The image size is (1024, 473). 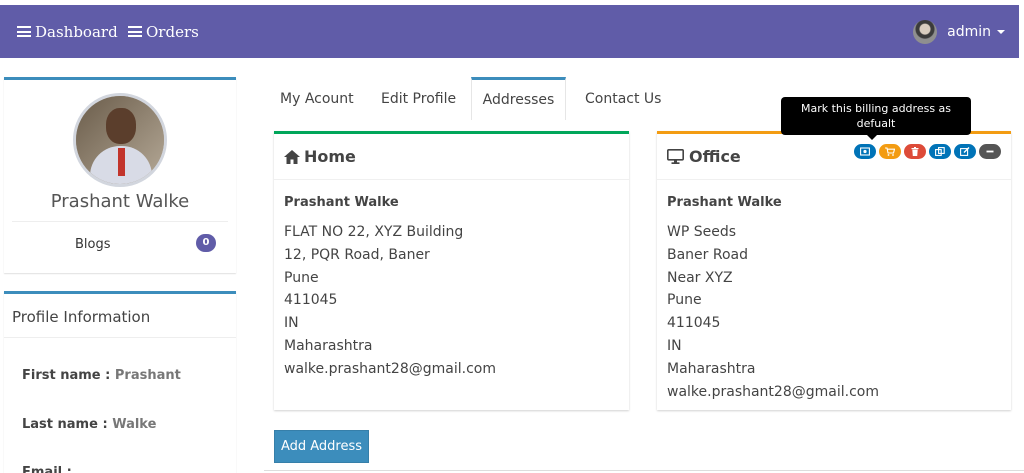 I want to click on edit-icon, so click(x=965, y=151).